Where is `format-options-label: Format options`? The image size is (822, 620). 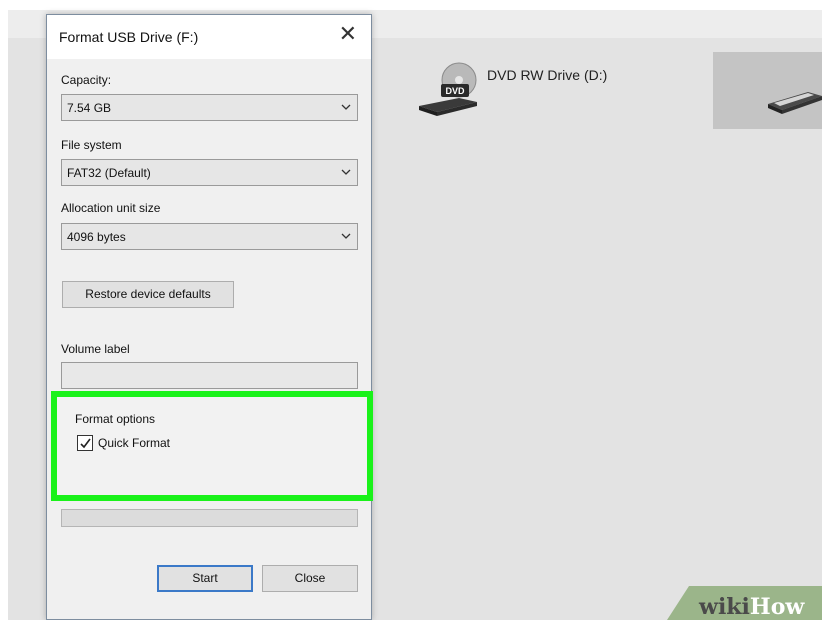 format-options-label: Format options is located at coordinates (115, 419).